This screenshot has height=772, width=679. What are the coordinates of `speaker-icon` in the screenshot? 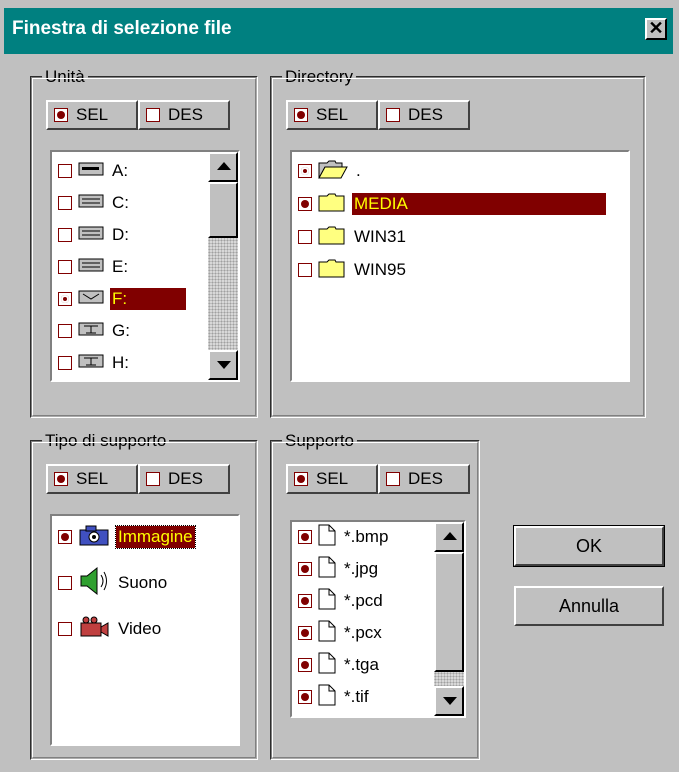 It's located at (94, 583).